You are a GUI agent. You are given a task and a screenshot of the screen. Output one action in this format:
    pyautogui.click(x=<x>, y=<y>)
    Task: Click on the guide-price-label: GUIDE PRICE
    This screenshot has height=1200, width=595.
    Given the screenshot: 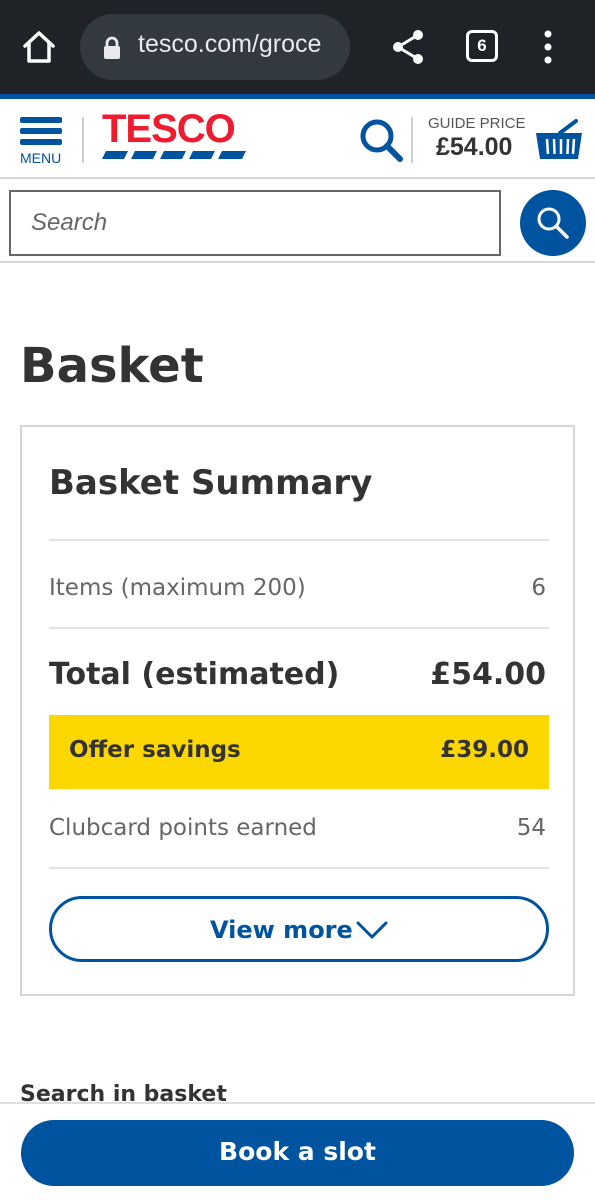 What is the action you would take?
    pyautogui.click(x=477, y=123)
    